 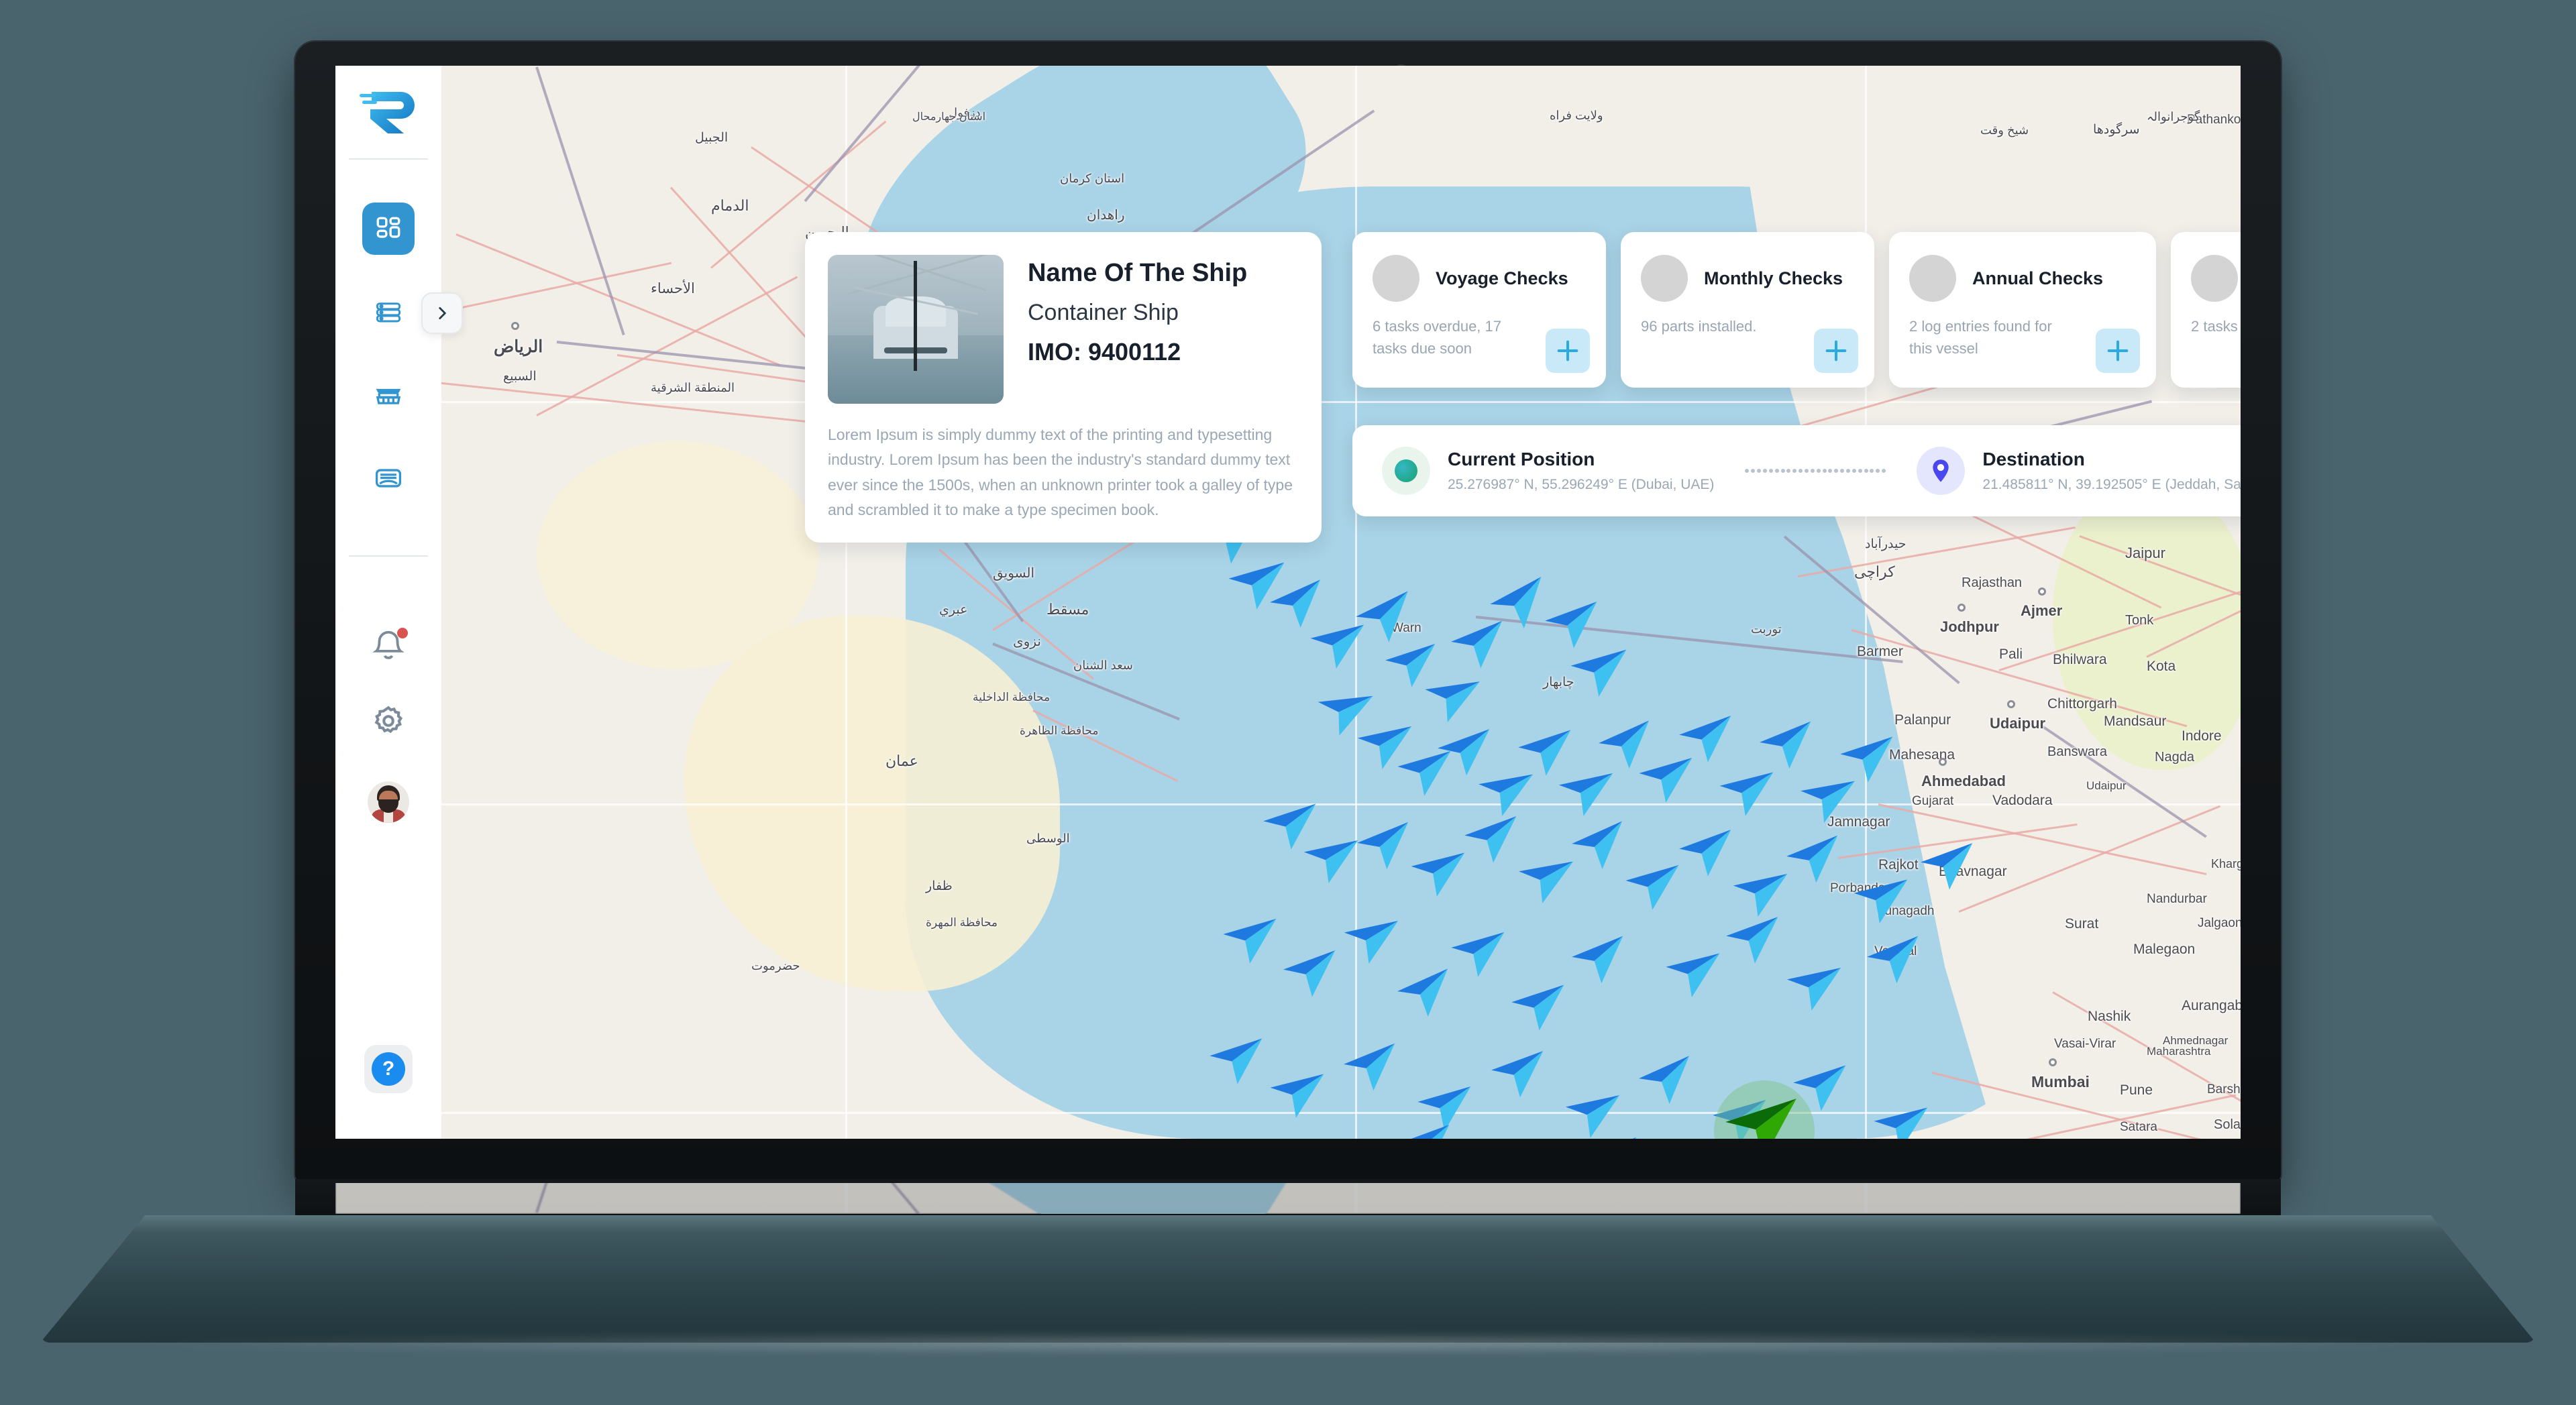 What do you see at coordinates (388, 723) in the screenshot?
I see `sidebar-item-settings` at bounding box center [388, 723].